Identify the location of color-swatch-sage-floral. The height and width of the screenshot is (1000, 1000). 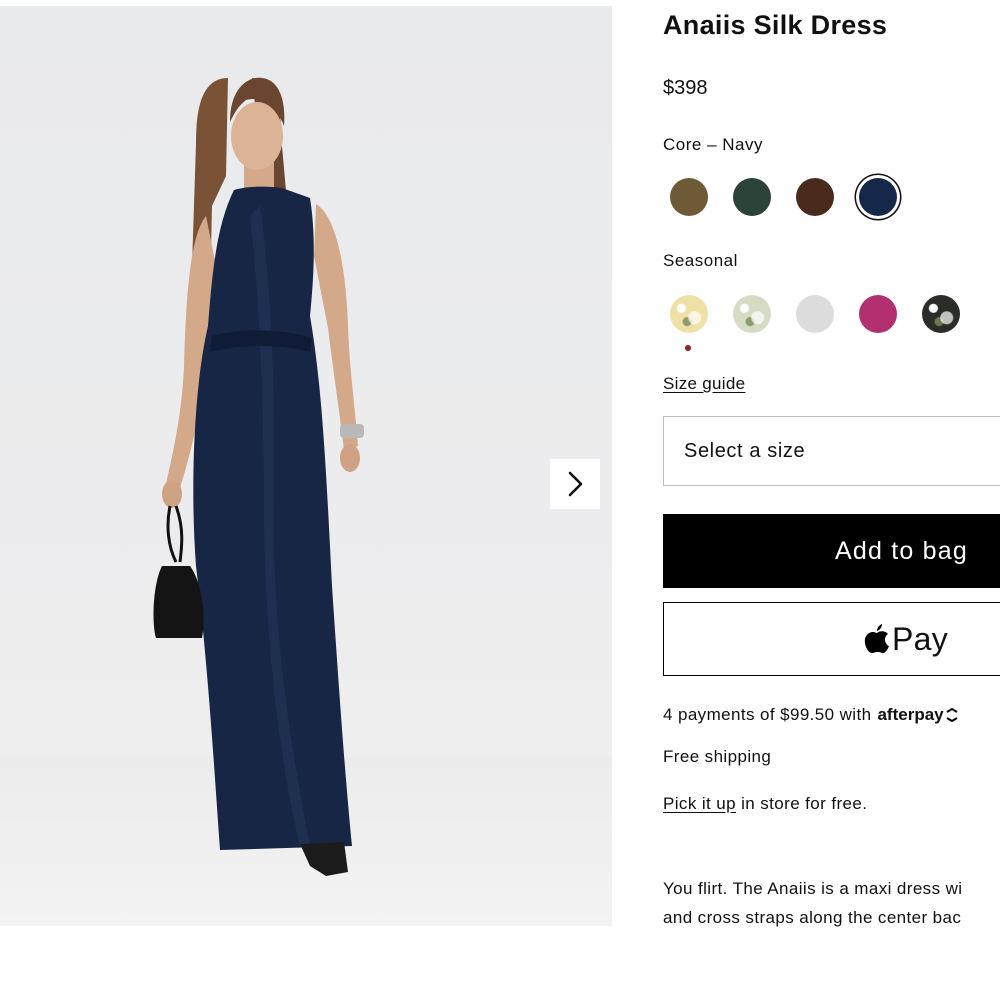
(752, 314).